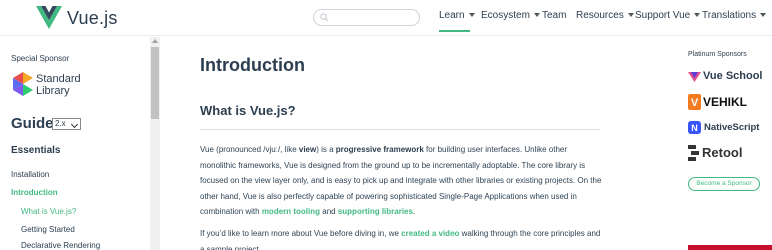 This screenshot has height=250, width=772. I want to click on sponsor-name-line1: Standard, so click(58, 79).